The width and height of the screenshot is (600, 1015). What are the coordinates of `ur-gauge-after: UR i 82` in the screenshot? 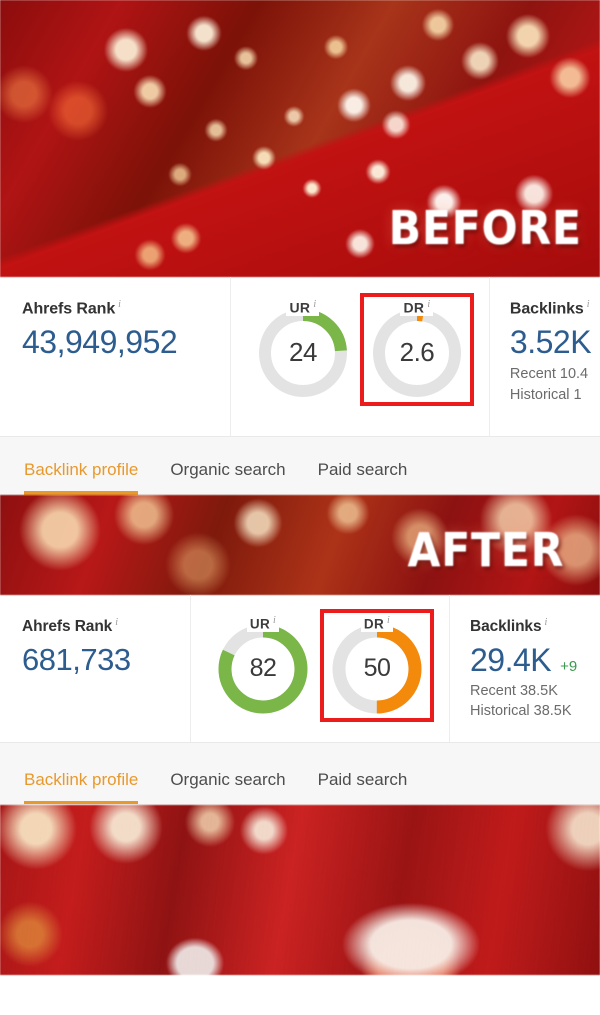 It's located at (263, 665).